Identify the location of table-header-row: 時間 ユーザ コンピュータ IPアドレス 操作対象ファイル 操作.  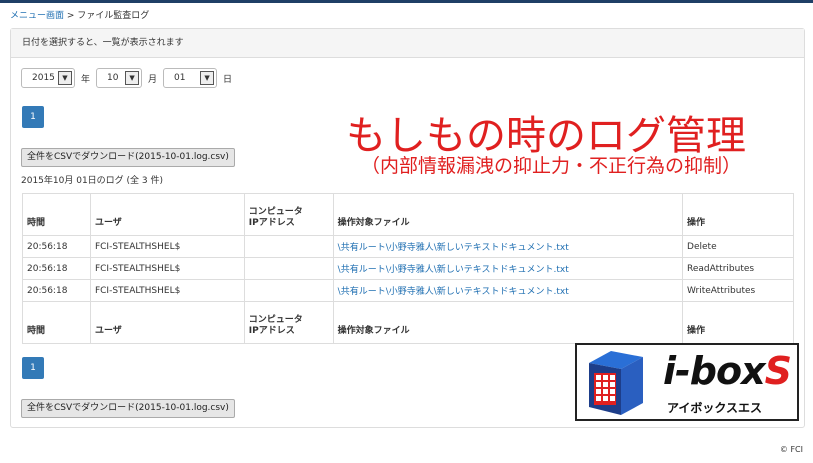
(408, 214).